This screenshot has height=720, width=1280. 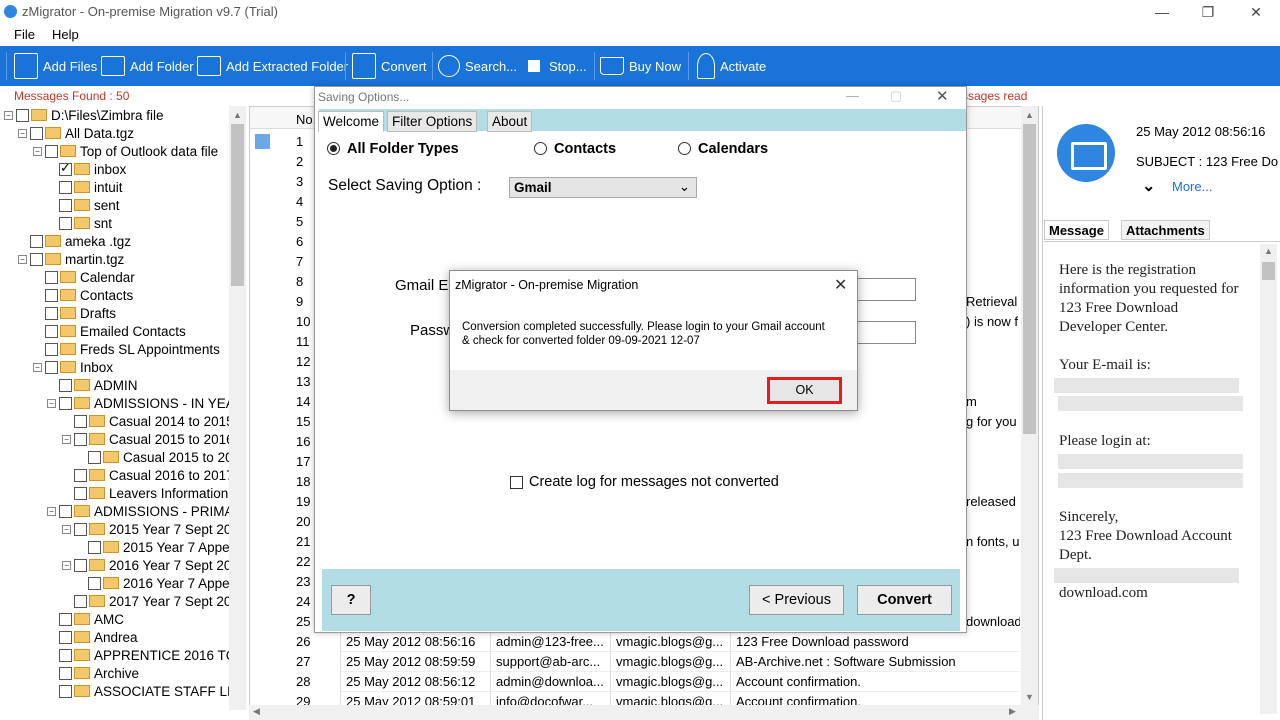 I want to click on row-number: 8, so click(x=299, y=281).